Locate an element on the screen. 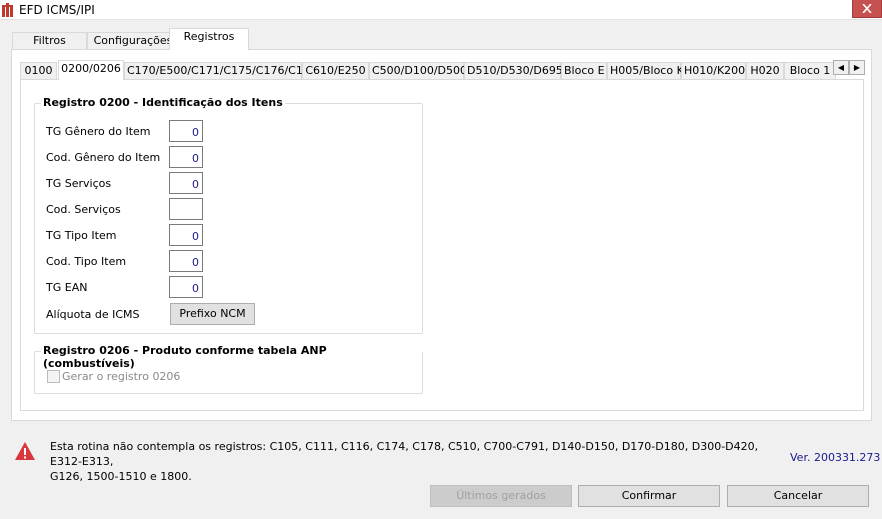 The width and height of the screenshot is (882, 519). cod-genero-label: Cod. Gênero do Item is located at coordinates (103, 157).